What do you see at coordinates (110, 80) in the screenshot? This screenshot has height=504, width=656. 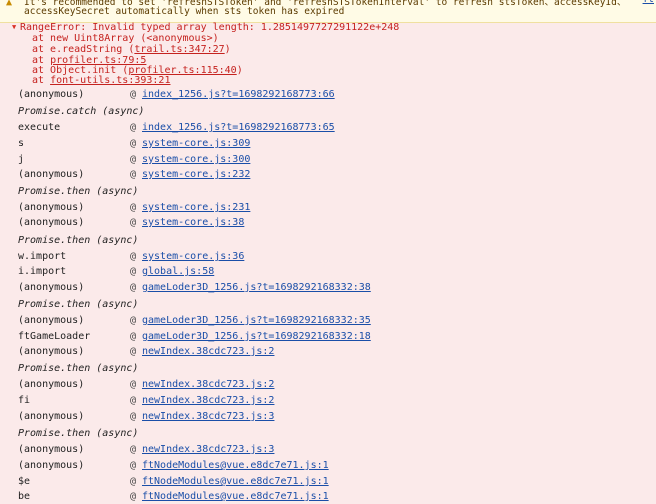 I see `error-frame-source-link: font-utils.ts:393:21` at bounding box center [110, 80].